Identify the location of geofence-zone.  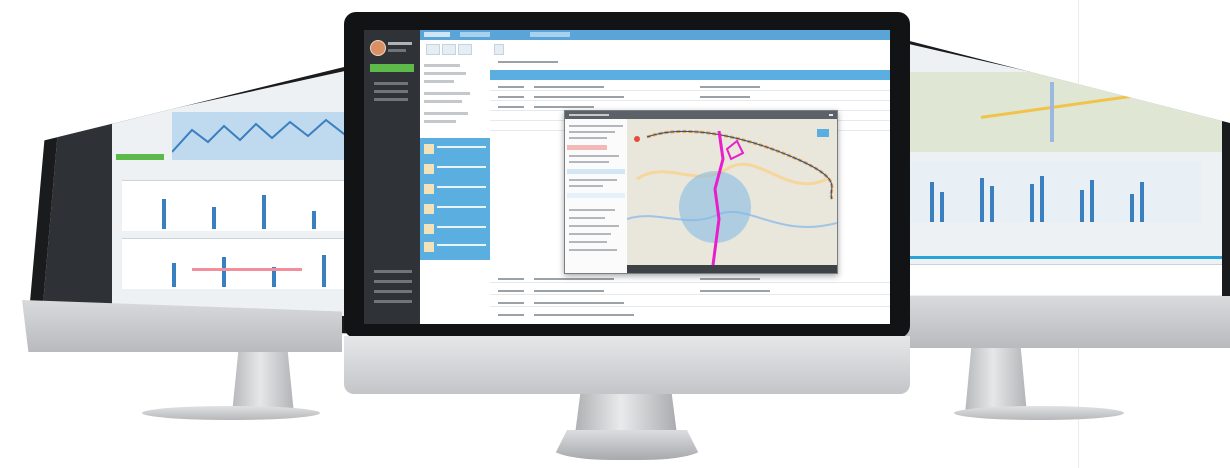
(715, 207).